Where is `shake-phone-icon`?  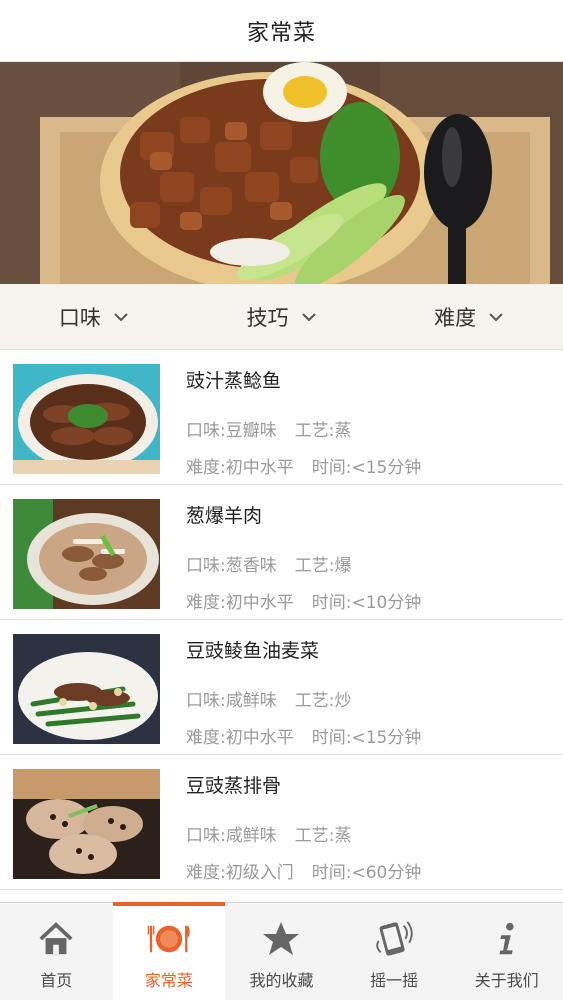 shake-phone-icon is located at coordinates (394, 939).